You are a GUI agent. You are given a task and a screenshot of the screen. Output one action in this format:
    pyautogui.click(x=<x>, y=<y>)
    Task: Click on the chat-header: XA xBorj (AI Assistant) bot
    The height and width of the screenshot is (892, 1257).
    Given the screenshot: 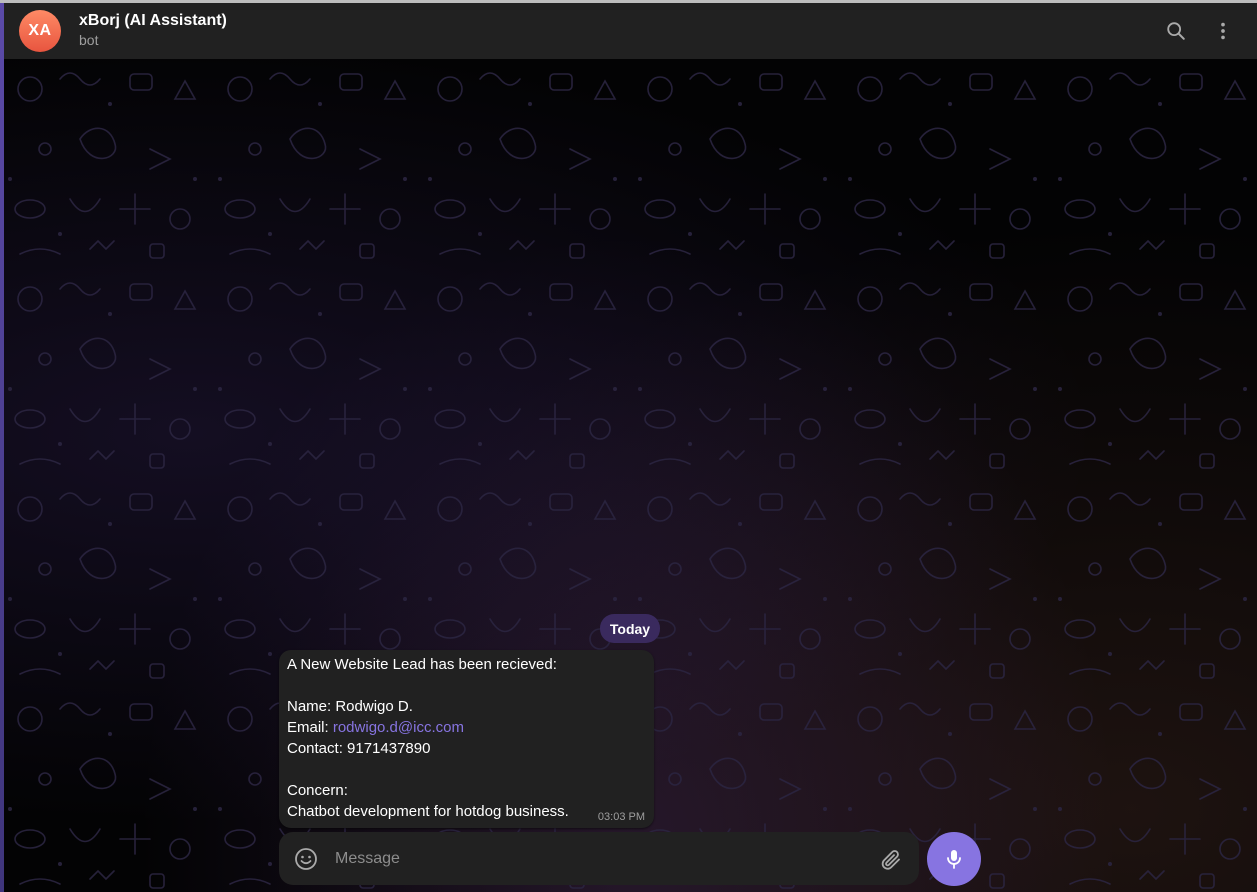 What is the action you would take?
    pyautogui.click(x=628, y=31)
    